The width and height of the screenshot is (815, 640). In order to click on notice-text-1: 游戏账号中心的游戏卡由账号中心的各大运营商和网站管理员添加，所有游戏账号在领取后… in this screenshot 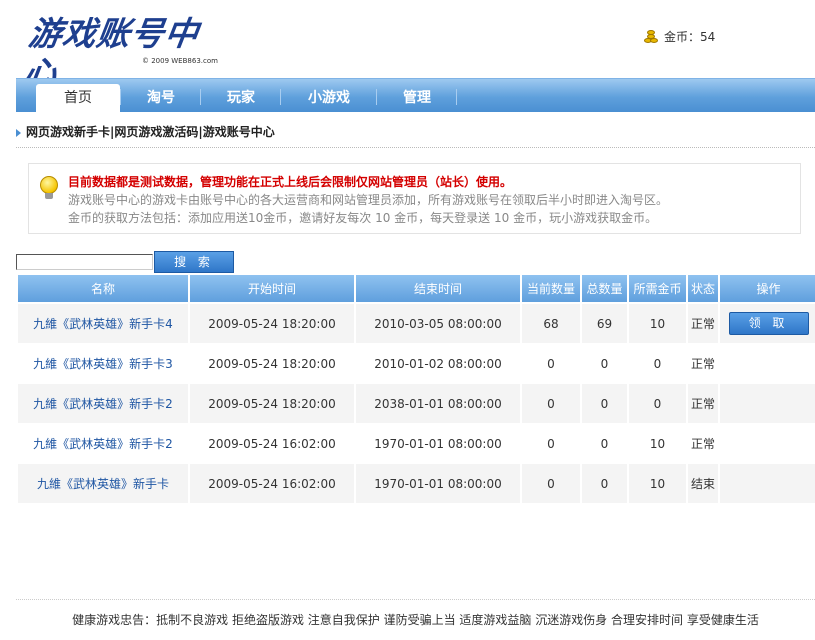, I will do `click(368, 200)`.